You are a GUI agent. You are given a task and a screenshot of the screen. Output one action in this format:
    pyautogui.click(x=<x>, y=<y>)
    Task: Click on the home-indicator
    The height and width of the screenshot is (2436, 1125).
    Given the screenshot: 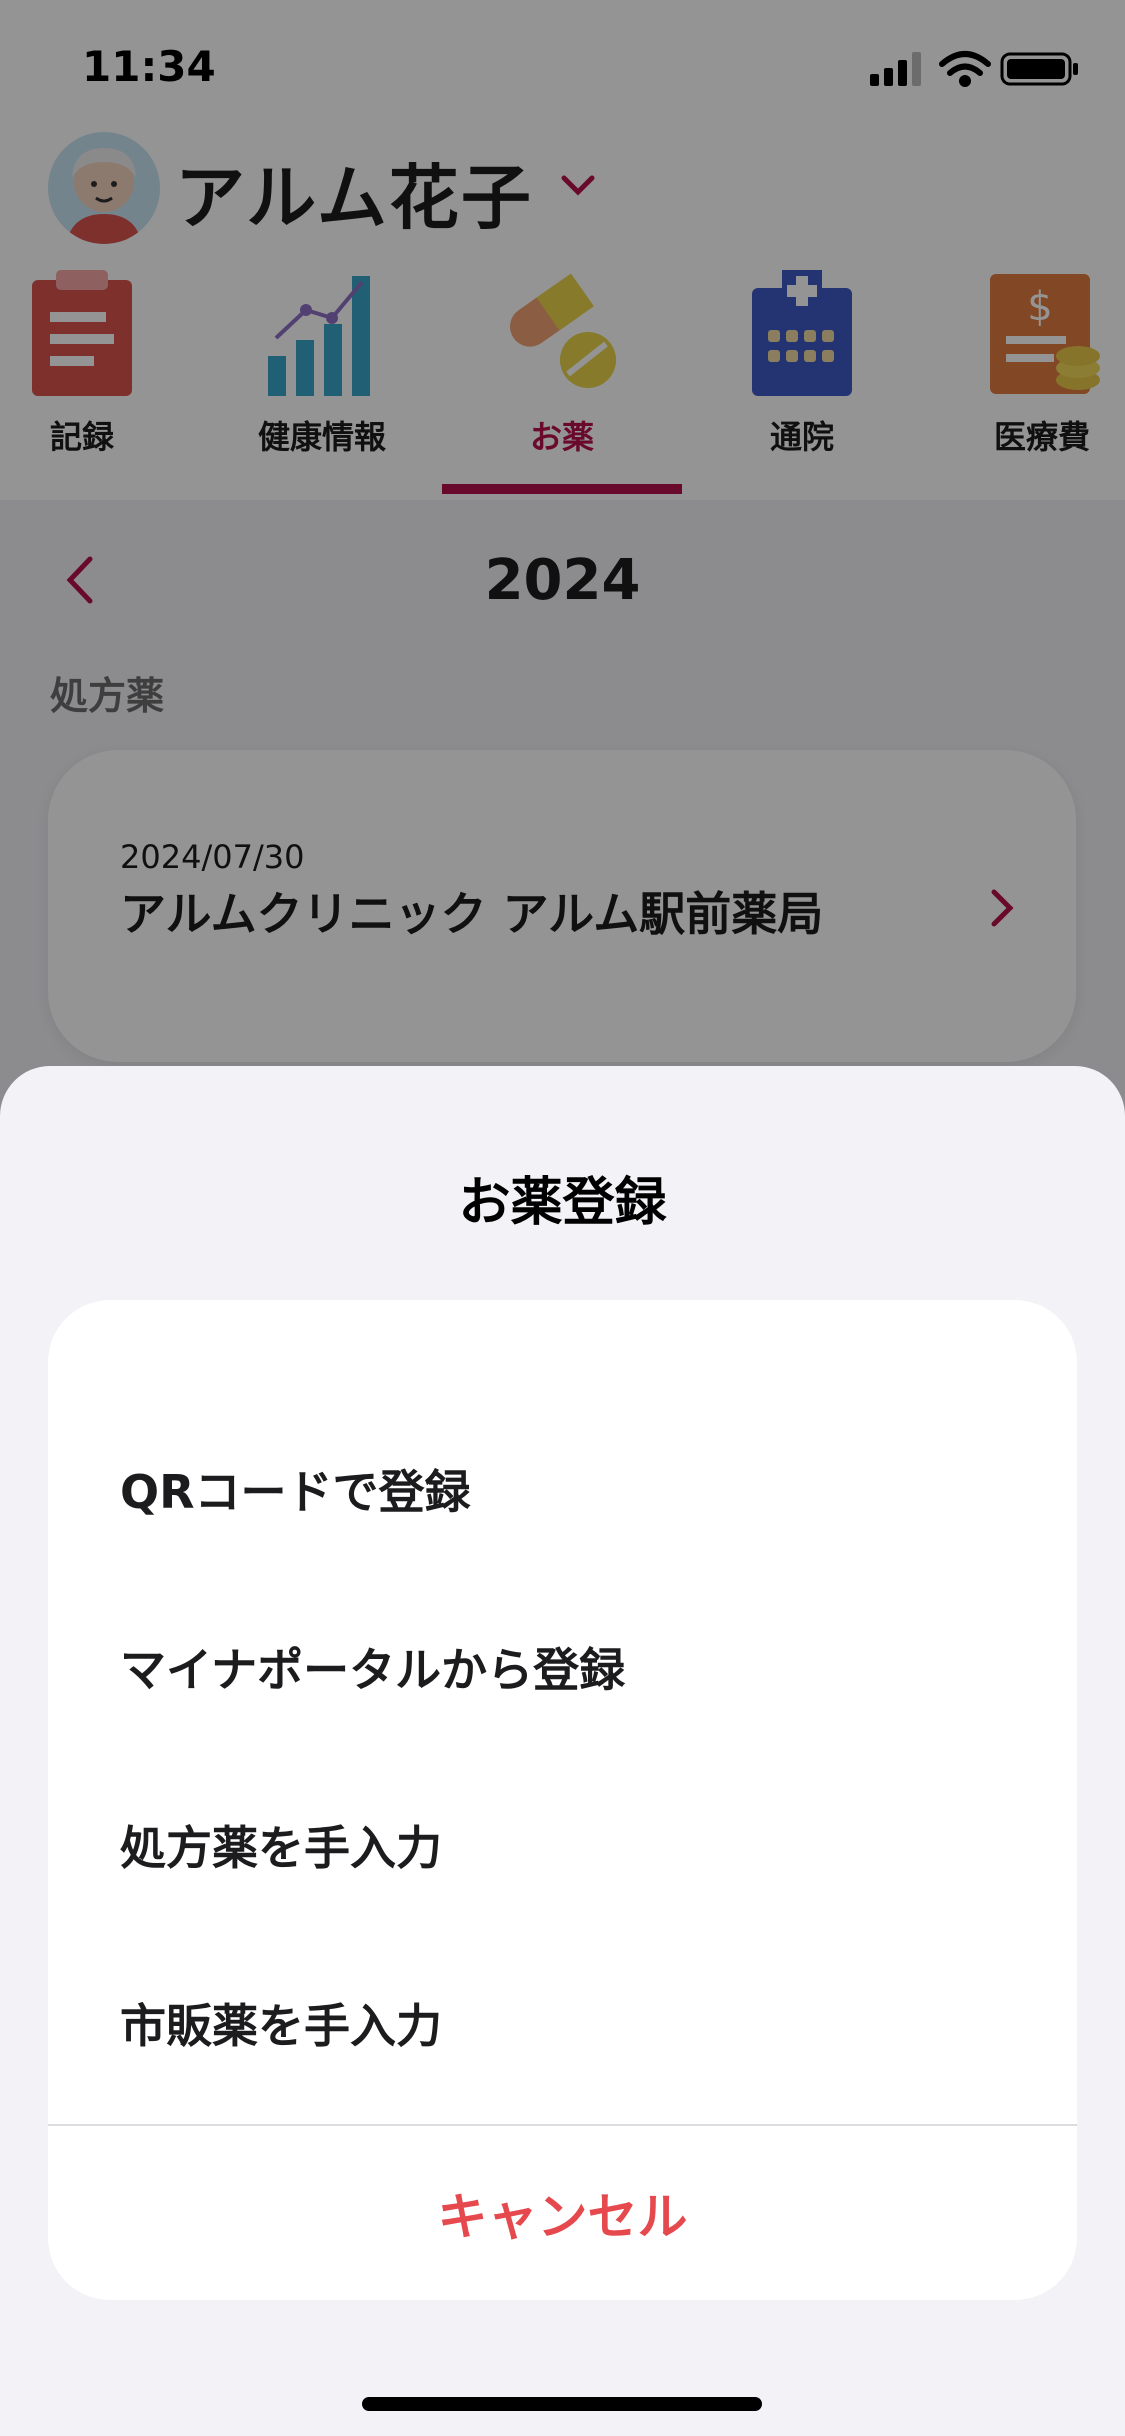 What is the action you would take?
    pyautogui.click(x=562, y=2404)
    